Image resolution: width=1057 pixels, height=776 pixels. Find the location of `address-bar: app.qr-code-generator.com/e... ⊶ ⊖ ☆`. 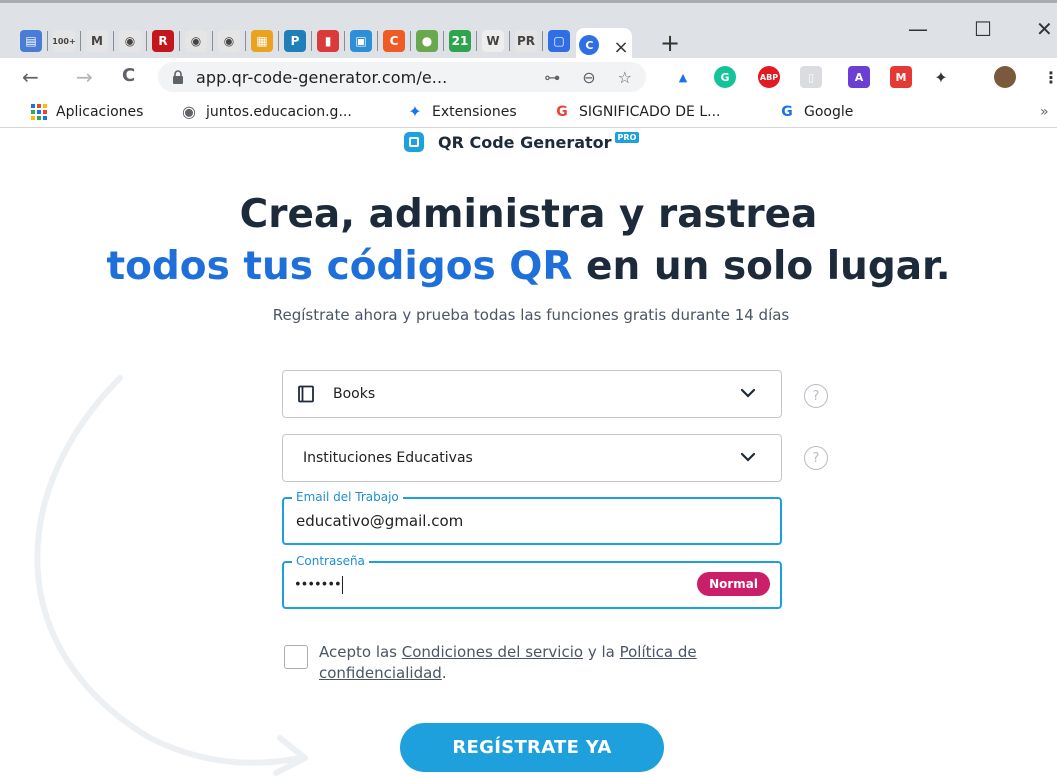

address-bar: app.qr-code-generator.com/e... ⊶ ⊖ ☆ is located at coordinates (402, 77).